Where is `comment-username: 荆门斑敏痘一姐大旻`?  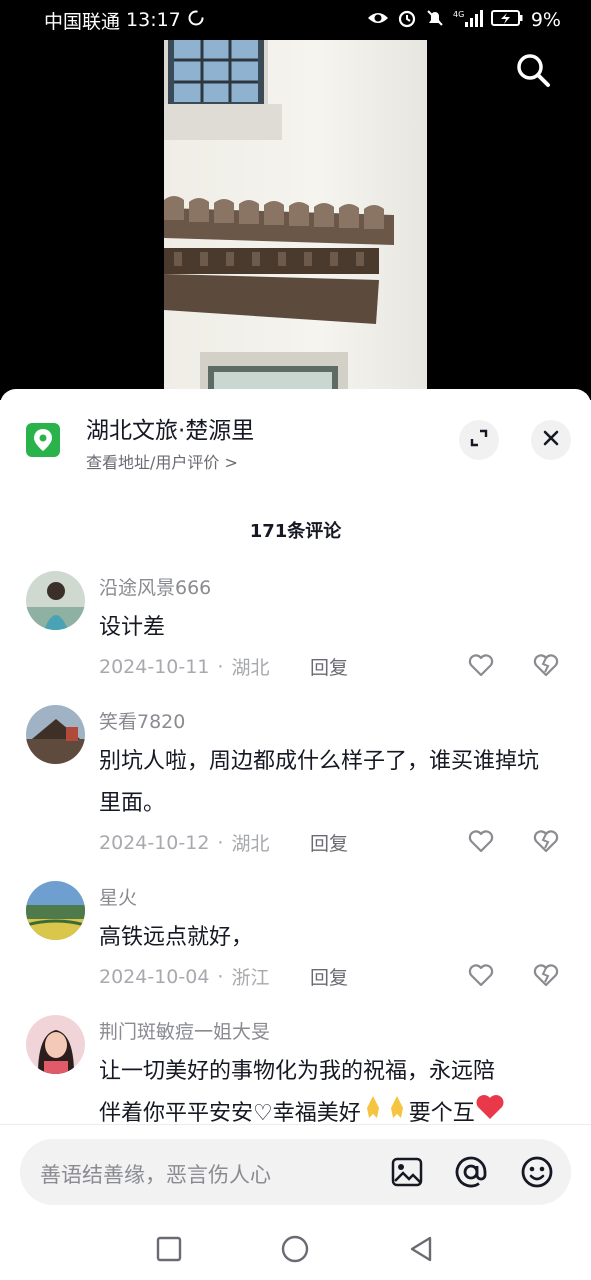
comment-username: 荆门斑敏痘一姐大旻 is located at coordinates (184, 1030).